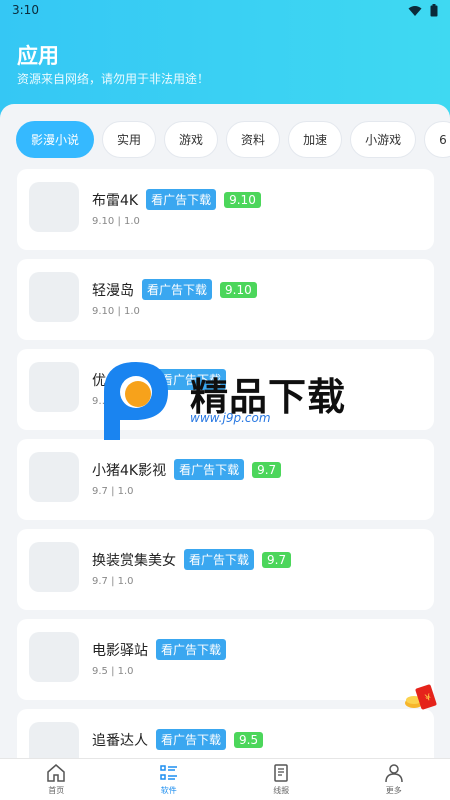 The width and height of the screenshot is (450, 800). Describe the element at coordinates (120, 740) in the screenshot. I see `app-name: 追番达人` at that location.